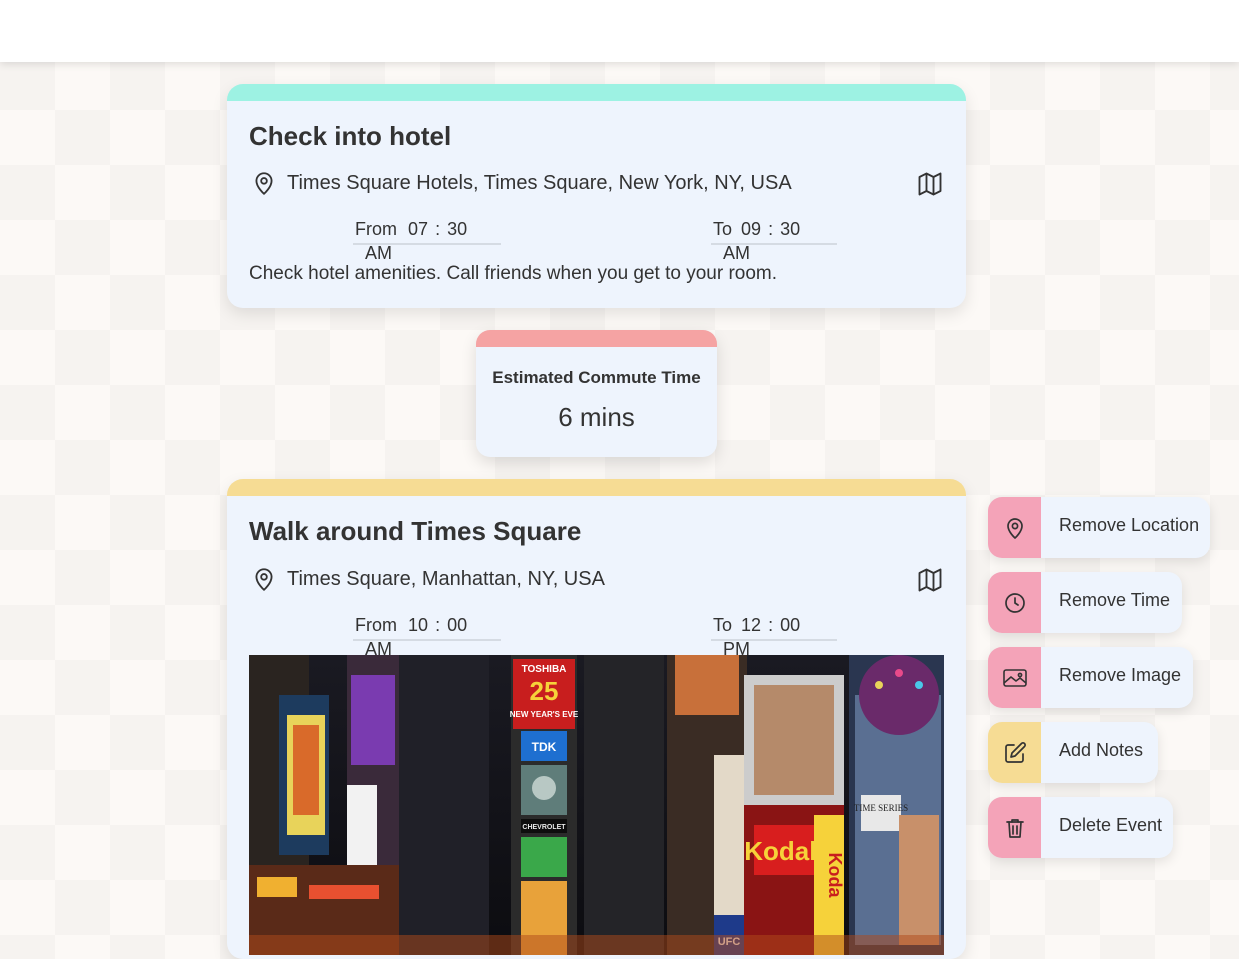  Describe the element at coordinates (1120, 675) in the screenshot. I see `remove-image-label: Remove Image` at that location.